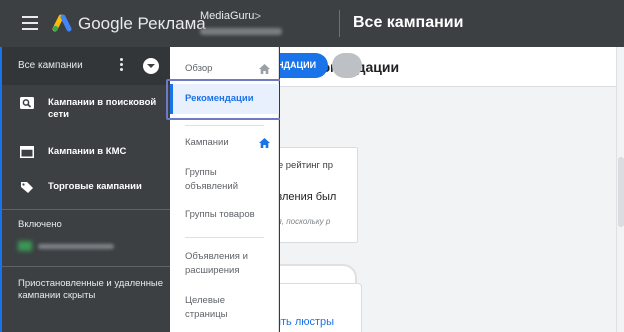 Image resolution: width=624 pixels, height=332 pixels. Describe the element at coordinates (62, 23) in the screenshot. I see `google-ads-logo-icon` at that location.